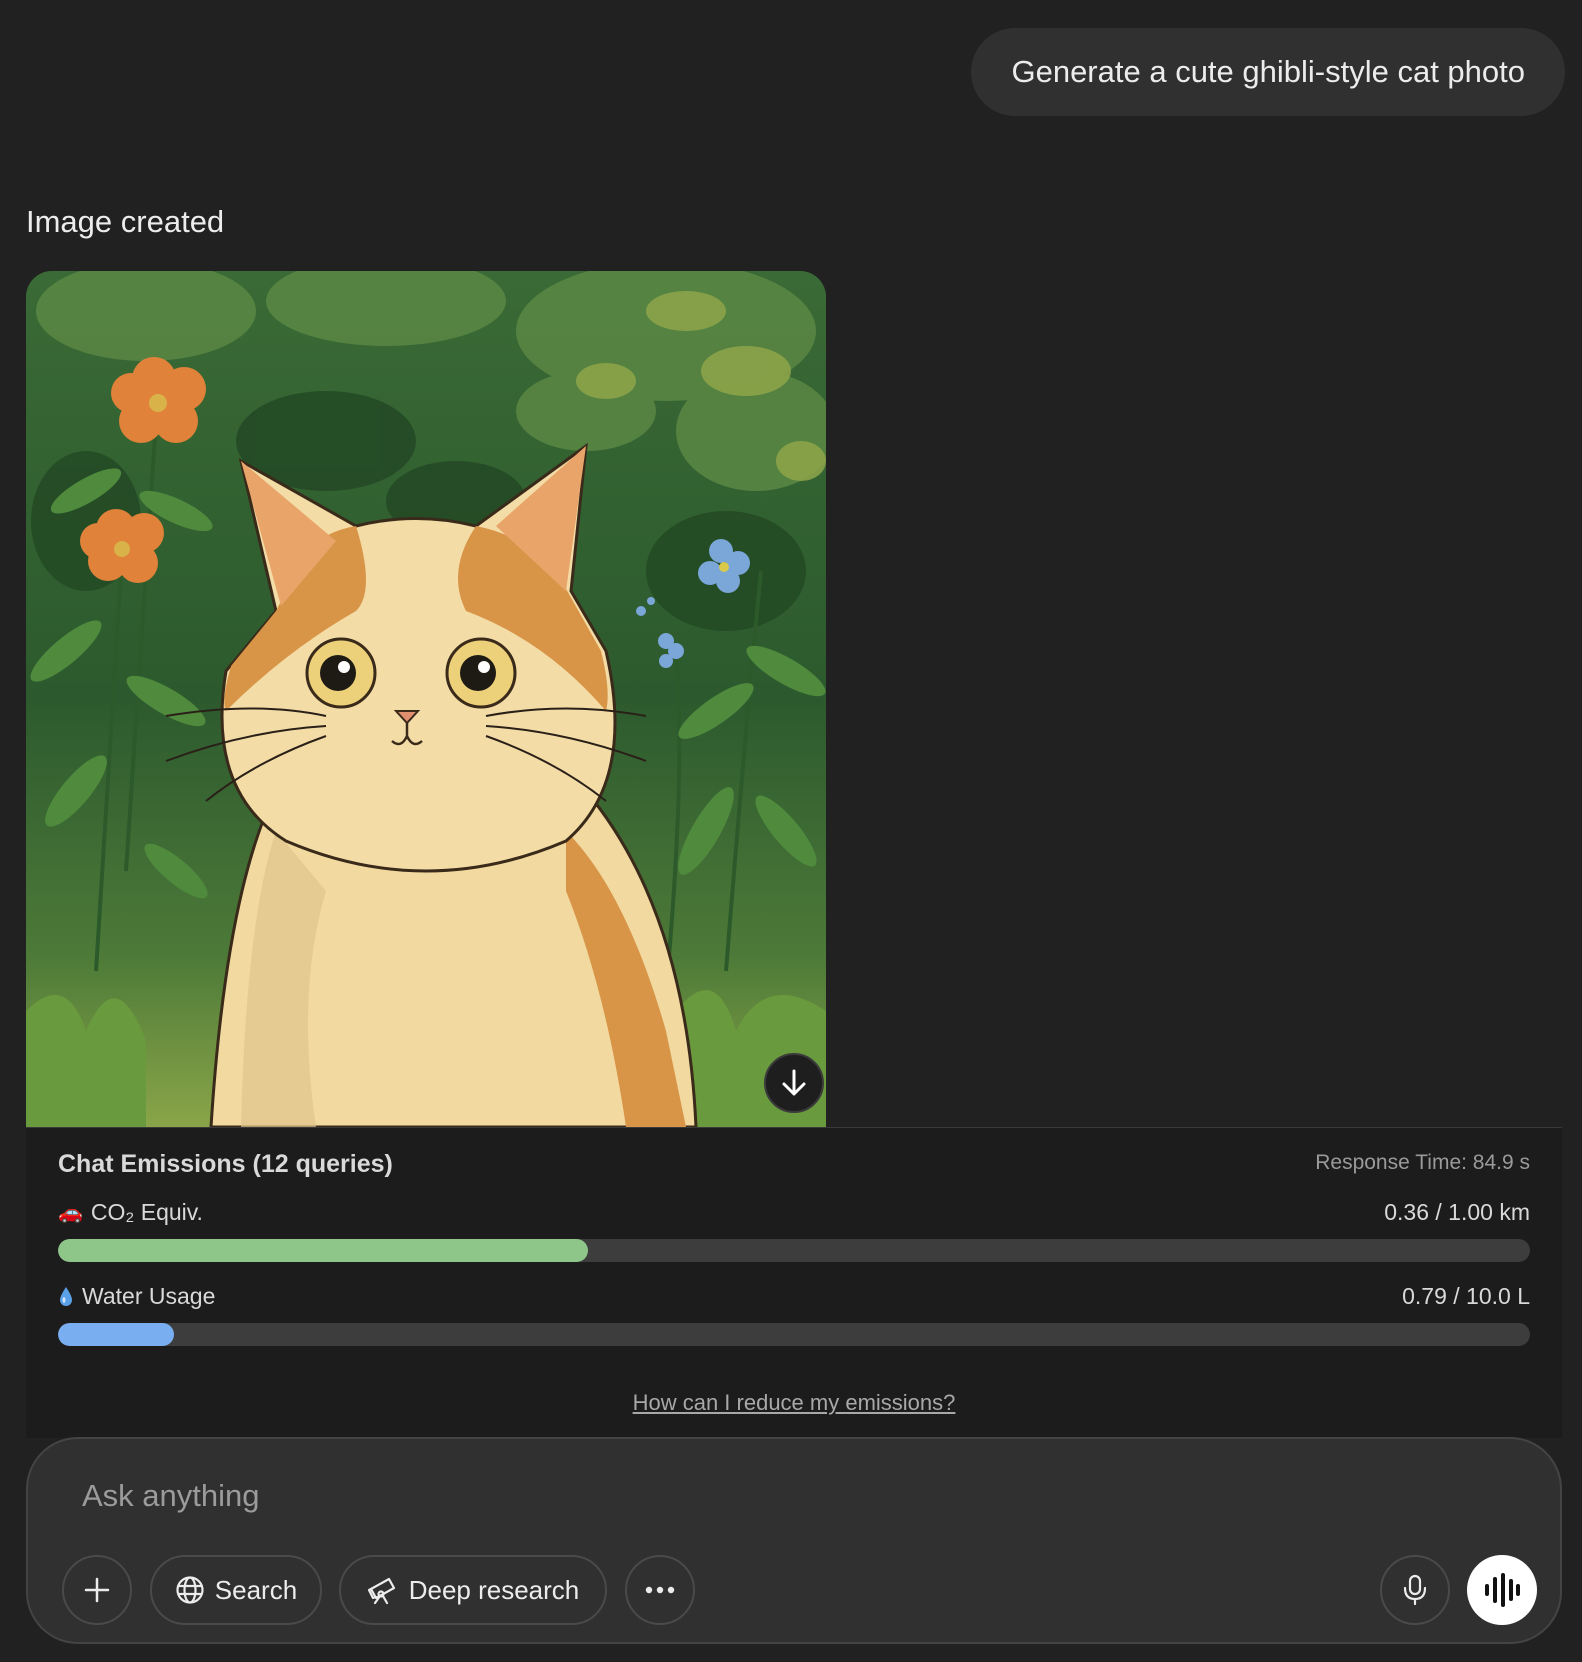 The image size is (1582, 1662). What do you see at coordinates (125, 221) in the screenshot?
I see `image-created-label: Image created` at bounding box center [125, 221].